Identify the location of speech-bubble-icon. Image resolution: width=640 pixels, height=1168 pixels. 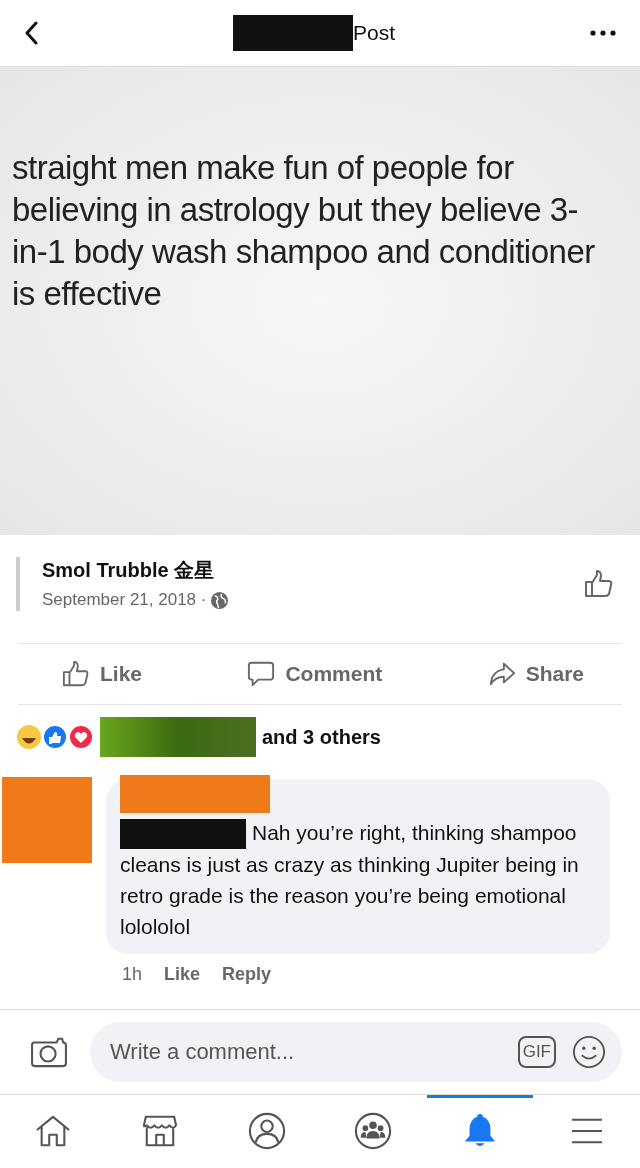
(261, 674).